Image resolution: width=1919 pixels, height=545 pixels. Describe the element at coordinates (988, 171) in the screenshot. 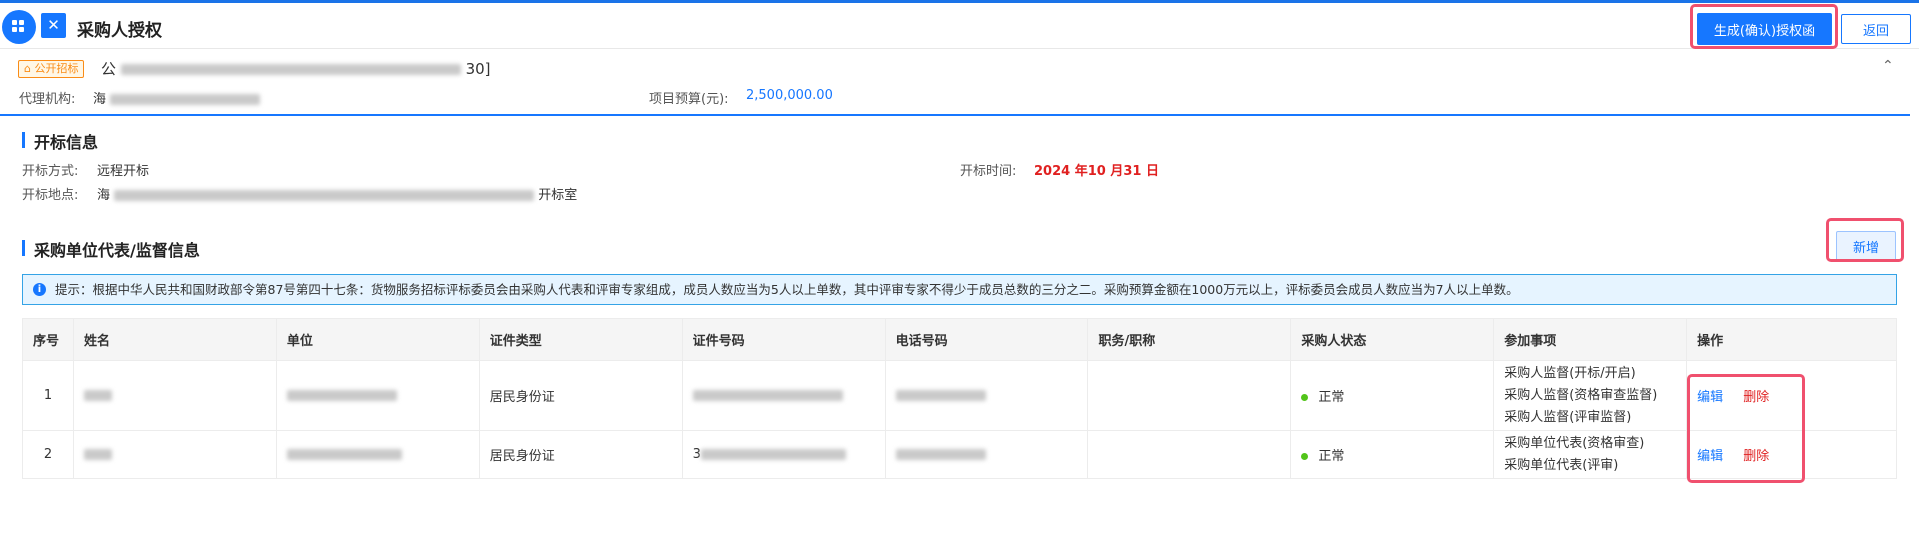

I see `opening-time-label: 开标时间:` at that location.